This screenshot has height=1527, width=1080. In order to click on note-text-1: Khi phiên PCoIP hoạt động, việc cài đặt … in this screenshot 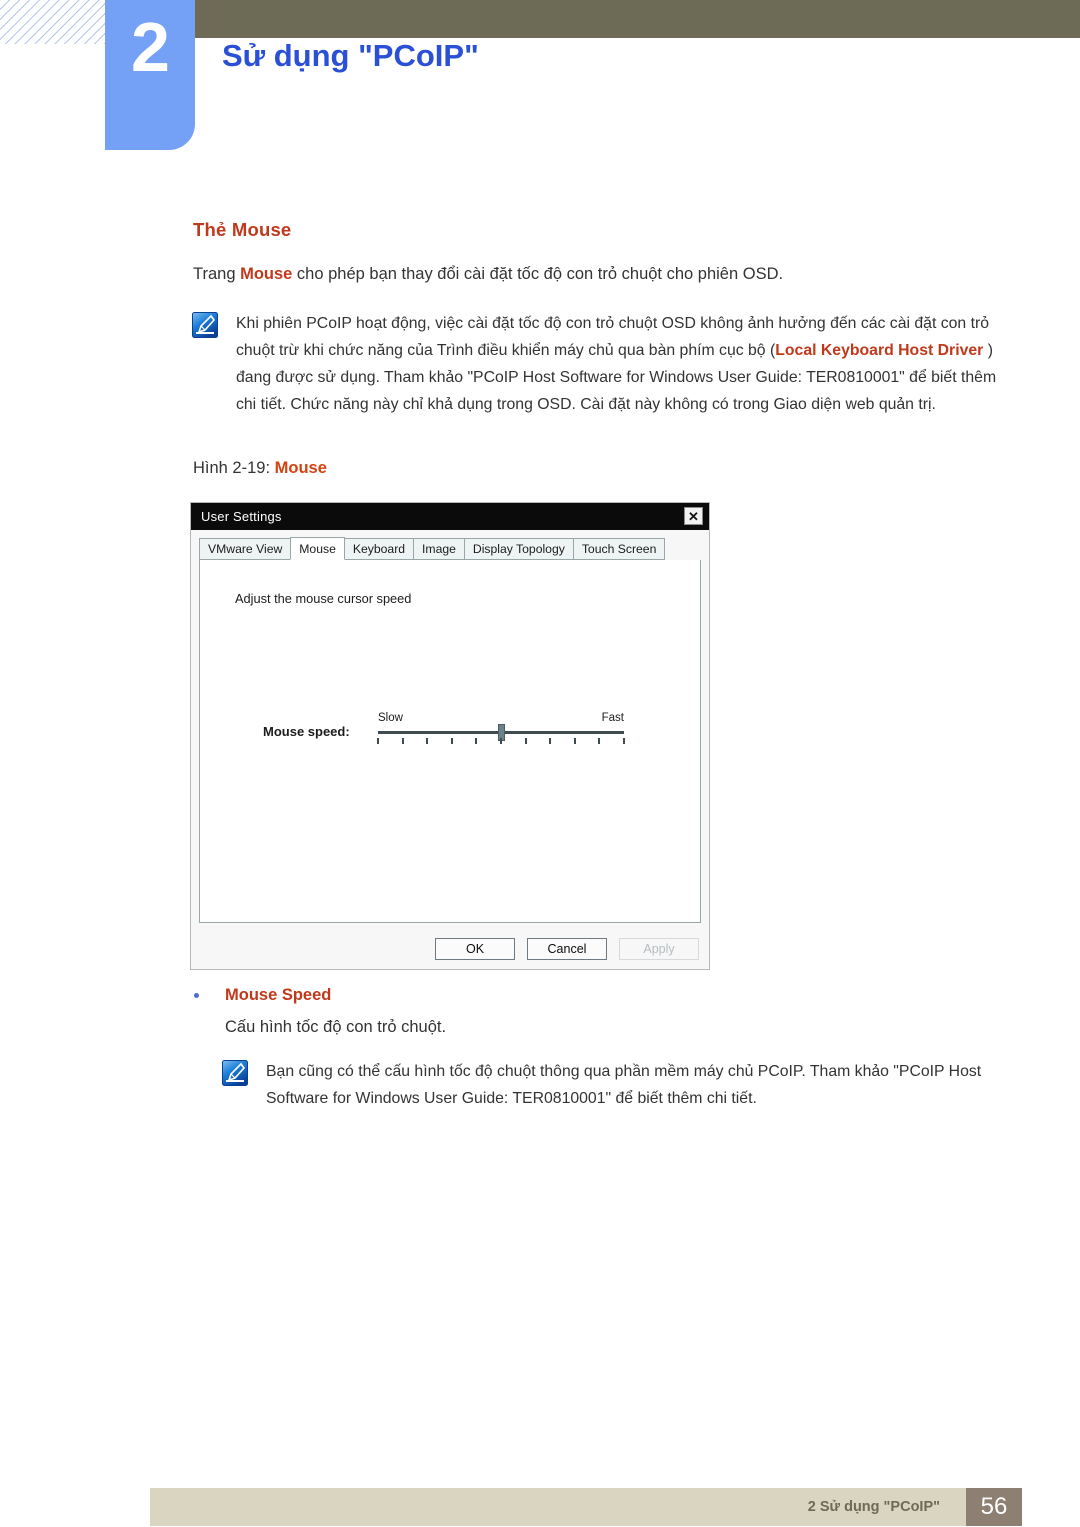, I will do `click(623, 364)`.